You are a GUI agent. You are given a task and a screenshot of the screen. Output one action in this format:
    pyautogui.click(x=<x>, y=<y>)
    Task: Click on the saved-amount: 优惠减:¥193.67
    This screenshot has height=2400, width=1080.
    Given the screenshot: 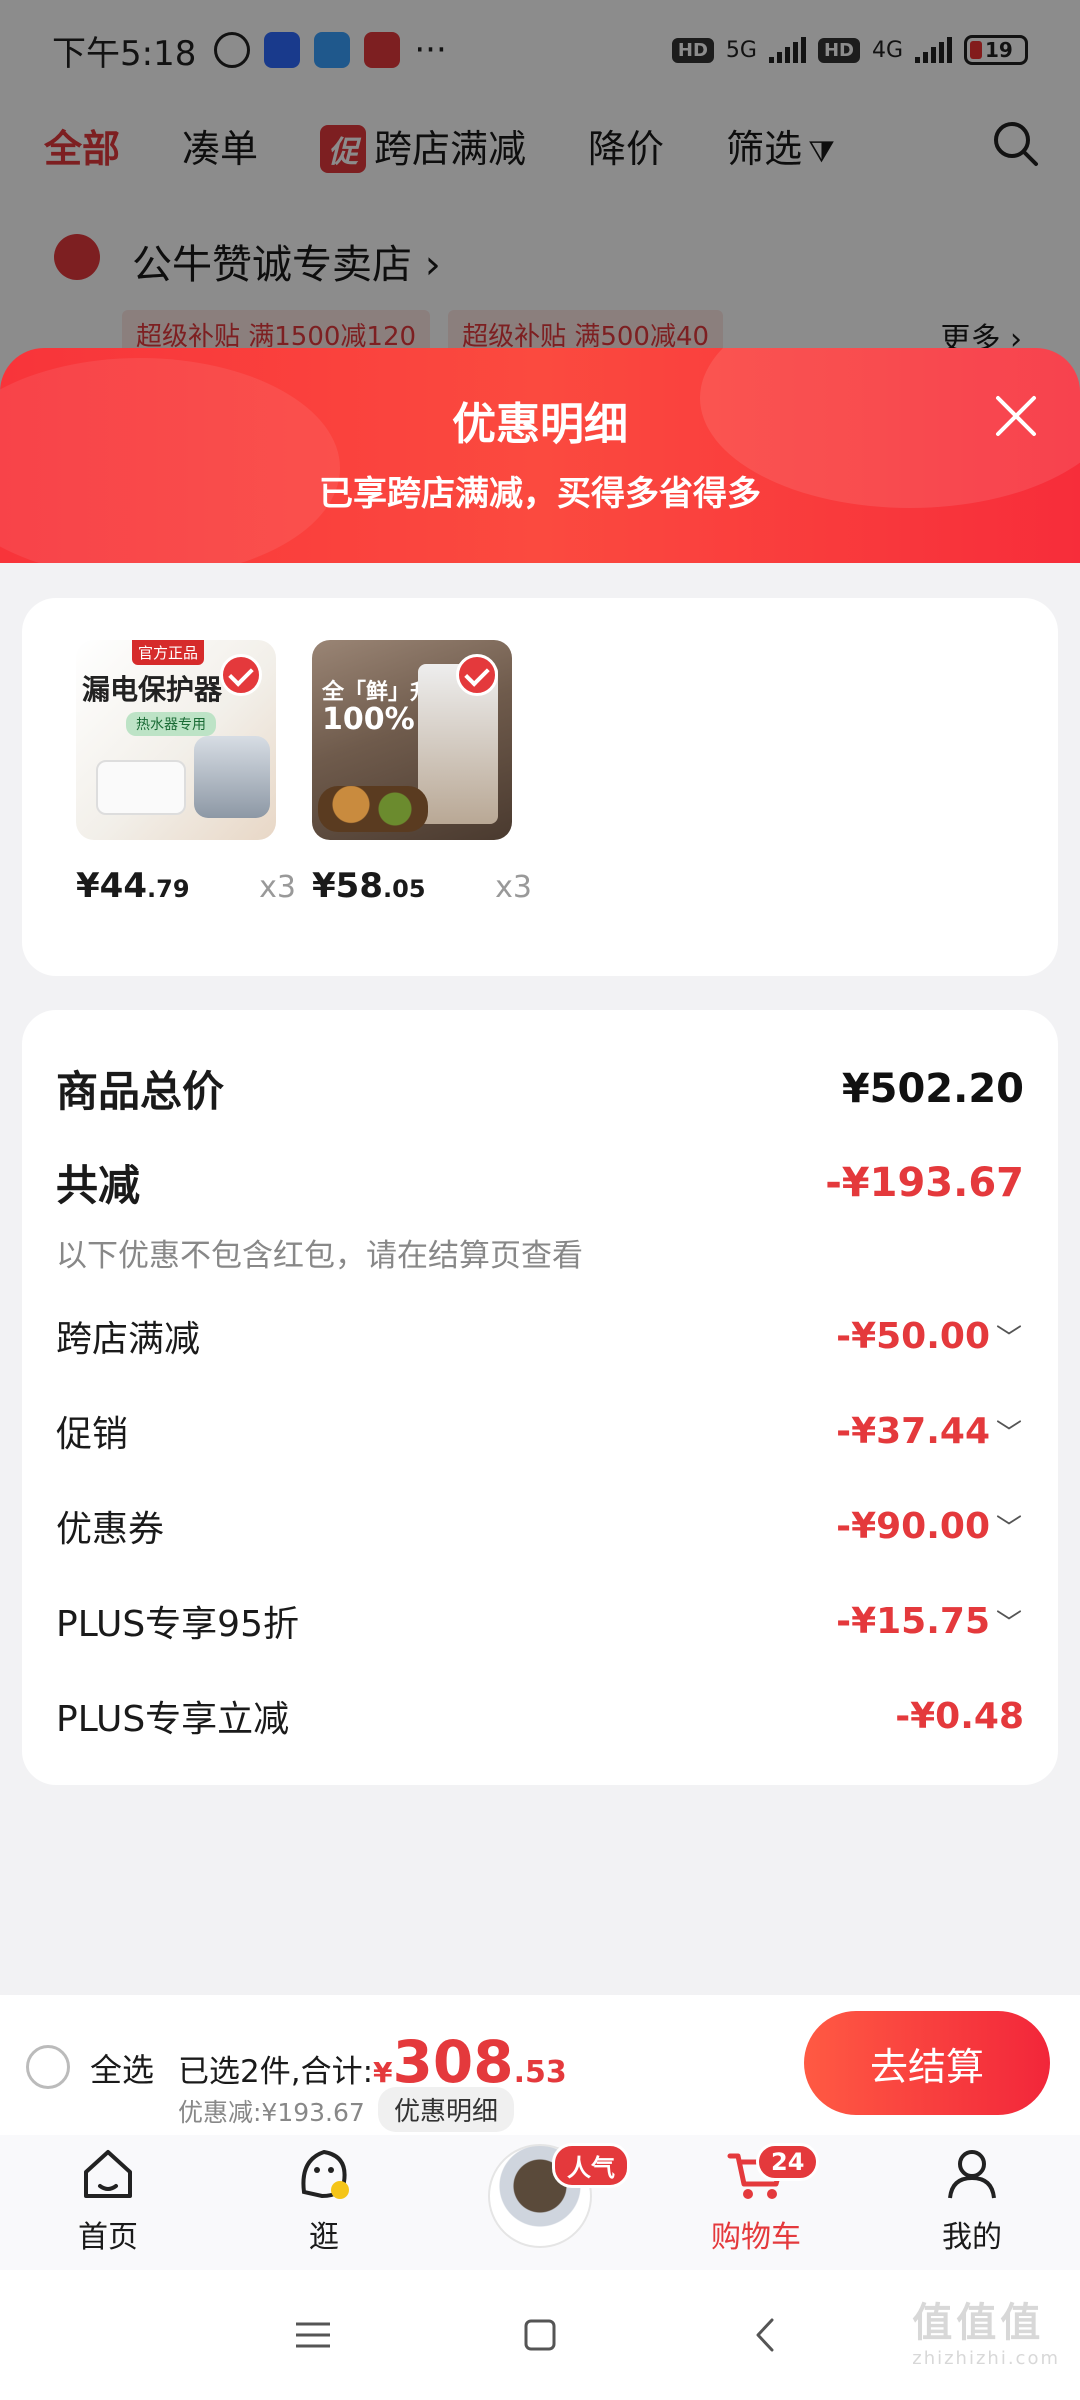 What is the action you would take?
    pyautogui.click(x=271, y=2112)
    